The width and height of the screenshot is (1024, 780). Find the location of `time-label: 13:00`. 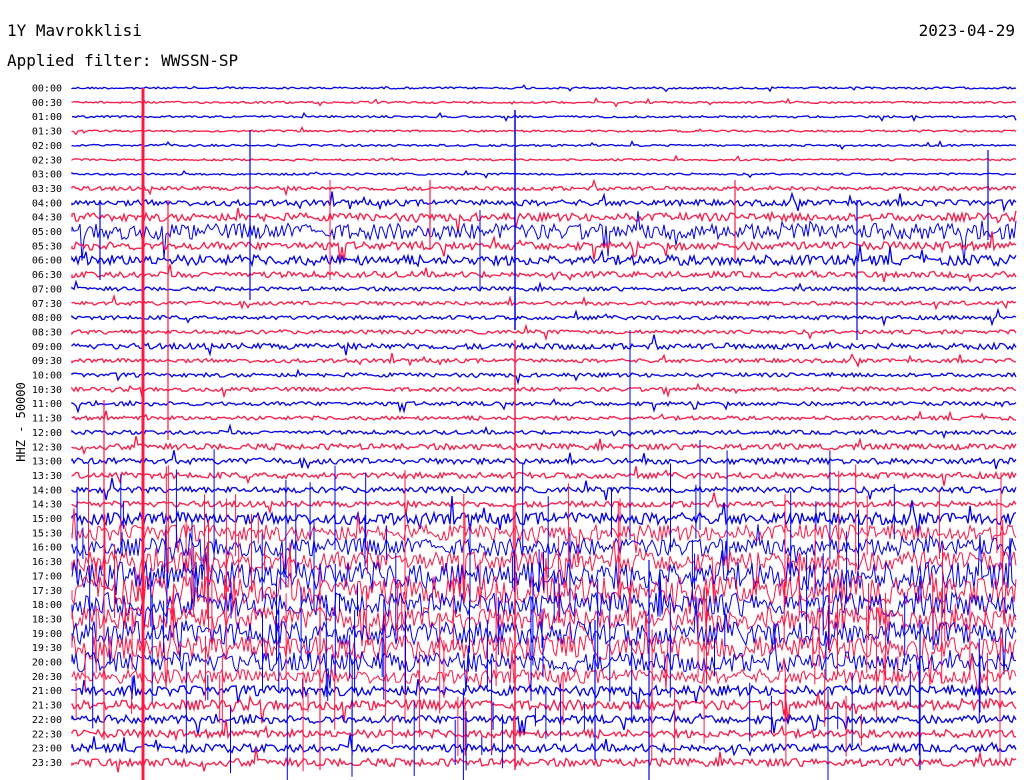

time-label: 13:00 is located at coordinates (47, 462).